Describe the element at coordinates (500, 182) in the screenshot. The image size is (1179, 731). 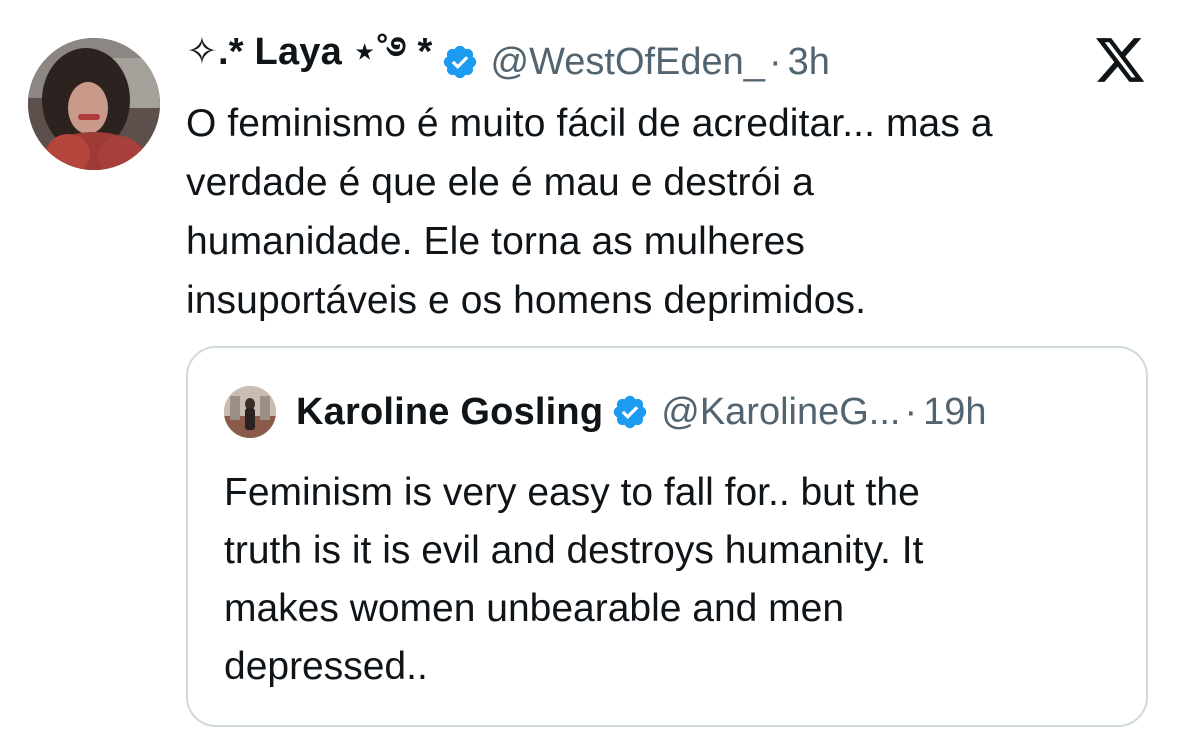
I see `tweet-text-line: verdade é que ele é mau e destrói a` at that location.